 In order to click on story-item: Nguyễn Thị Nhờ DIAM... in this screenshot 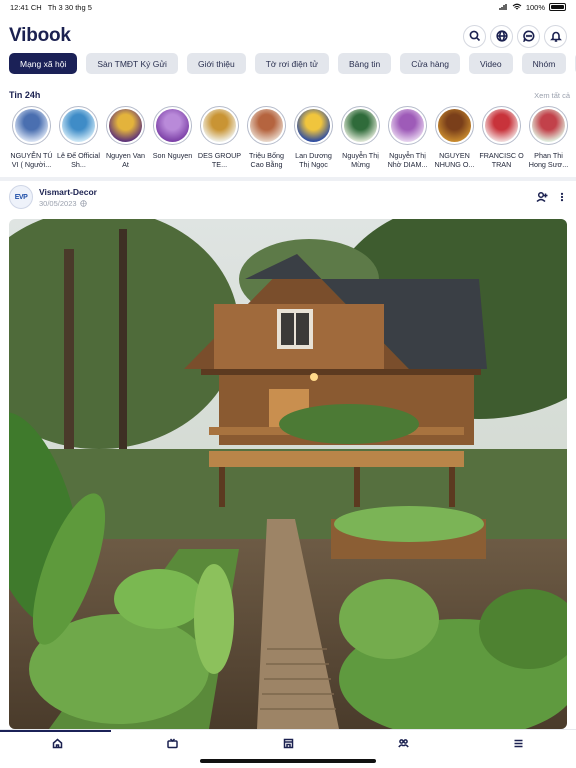, I will do `click(407, 138)`.